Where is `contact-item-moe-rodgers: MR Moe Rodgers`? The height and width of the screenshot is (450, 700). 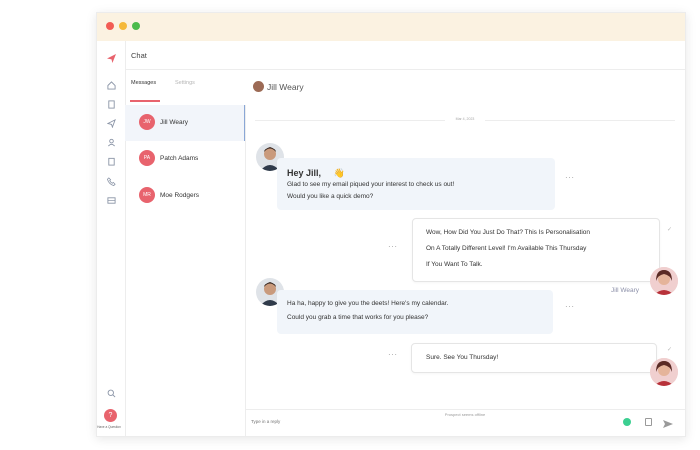
contact-item-moe-rodgers: MR Moe Rodgers is located at coordinates (184, 196).